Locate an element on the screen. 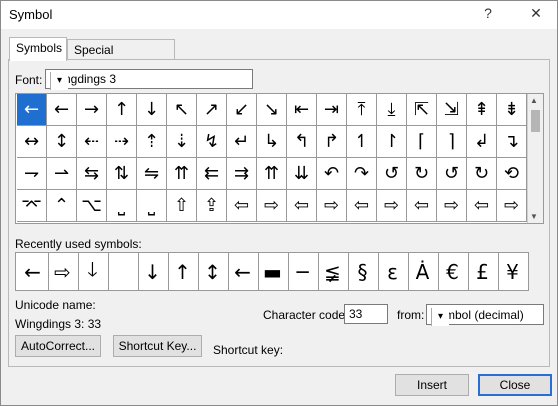  scroll-thumb is located at coordinates (535, 121).